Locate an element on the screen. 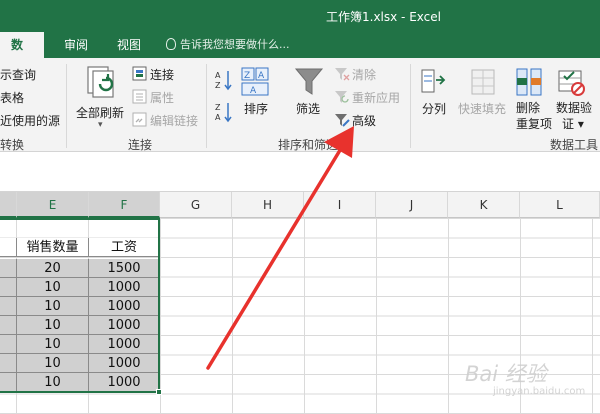 Image resolution: width=600 pixels, height=414 pixels. baidu-watermark: Bai 经验 jingyan.baidu.com is located at coordinates (525, 377).